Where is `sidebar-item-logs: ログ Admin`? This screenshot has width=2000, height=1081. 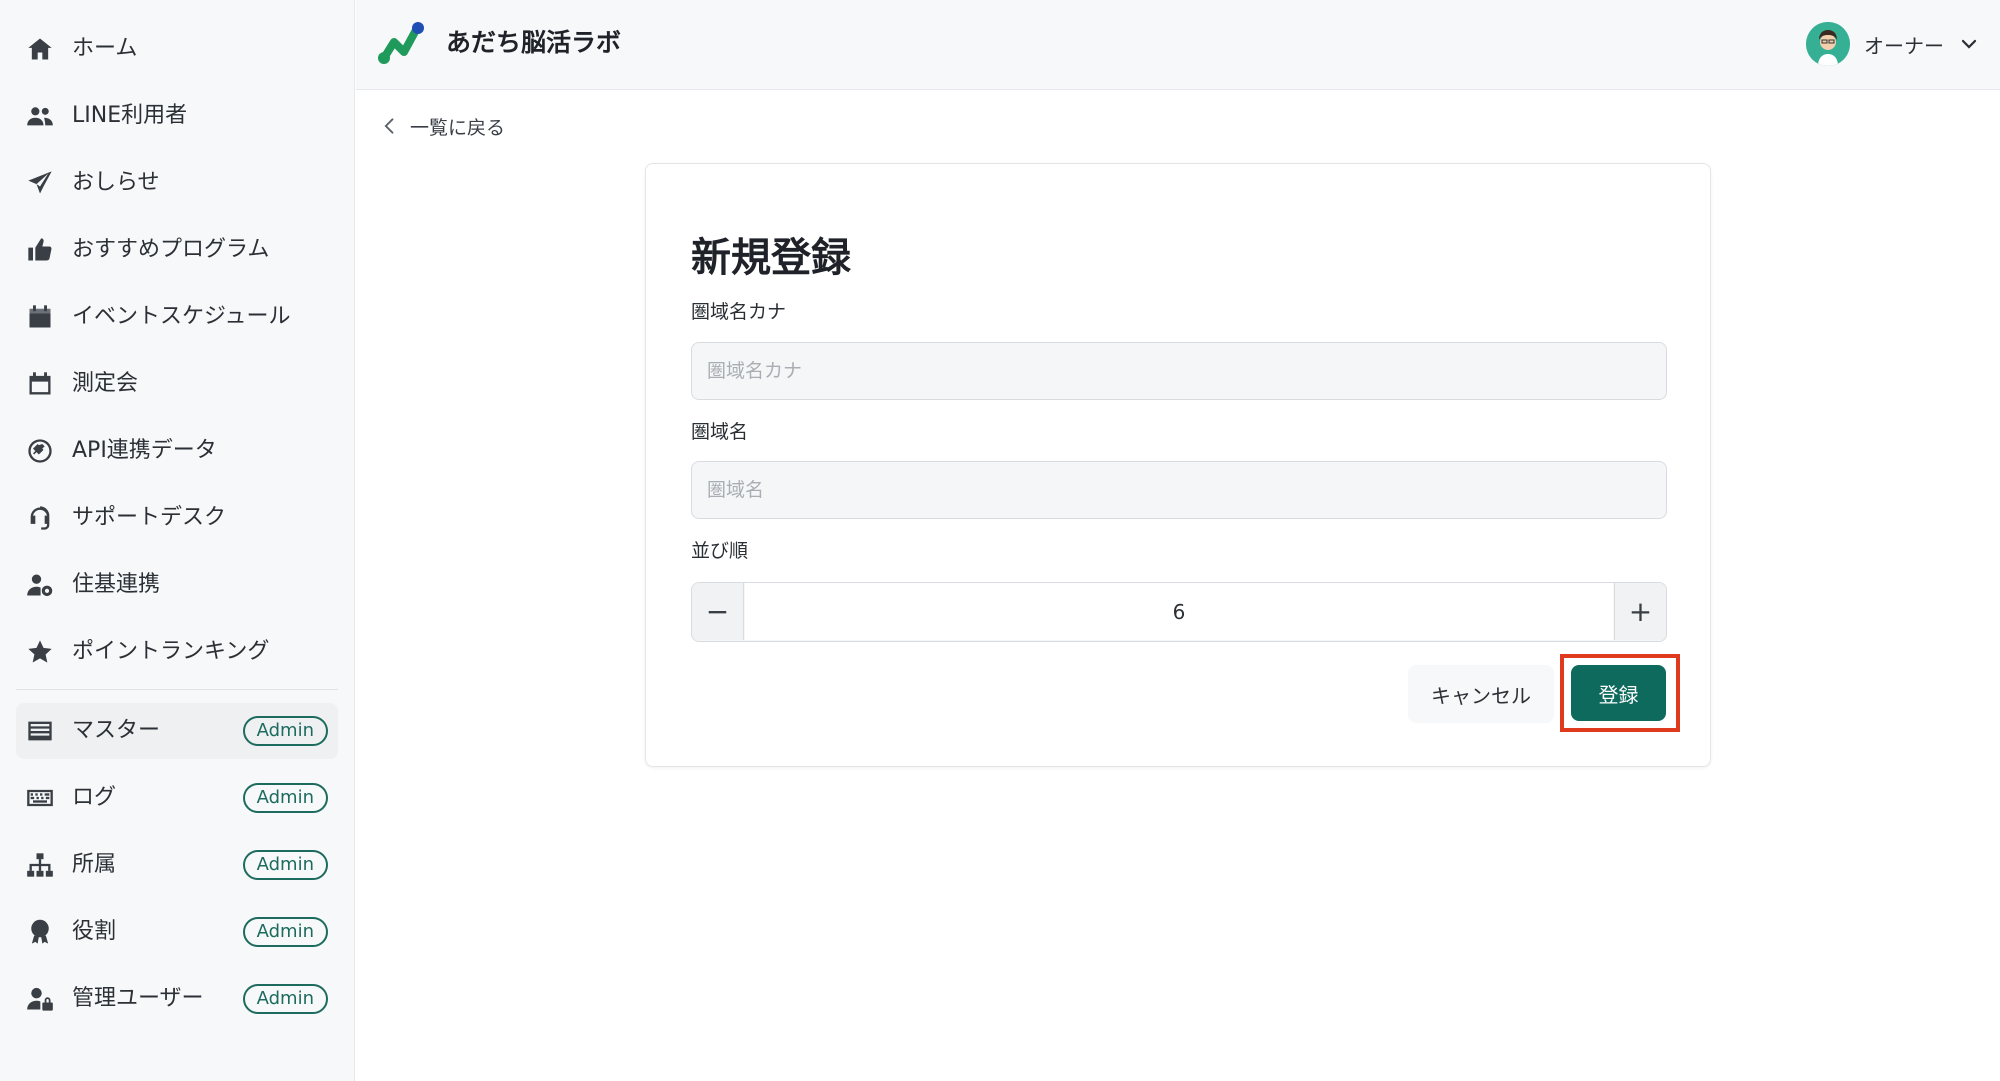 sidebar-item-logs: ログ Admin is located at coordinates (177, 798).